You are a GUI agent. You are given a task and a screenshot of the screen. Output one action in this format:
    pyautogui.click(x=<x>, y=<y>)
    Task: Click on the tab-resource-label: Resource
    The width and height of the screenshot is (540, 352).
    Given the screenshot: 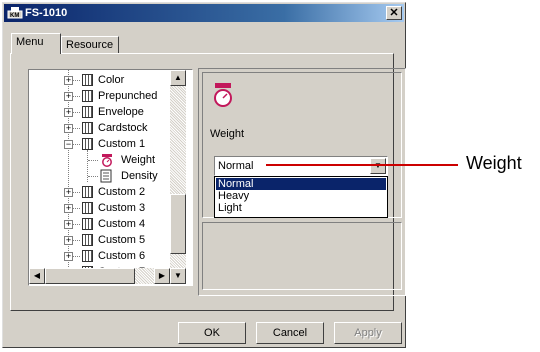 What is the action you would take?
    pyautogui.click(x=90, y=45)
    